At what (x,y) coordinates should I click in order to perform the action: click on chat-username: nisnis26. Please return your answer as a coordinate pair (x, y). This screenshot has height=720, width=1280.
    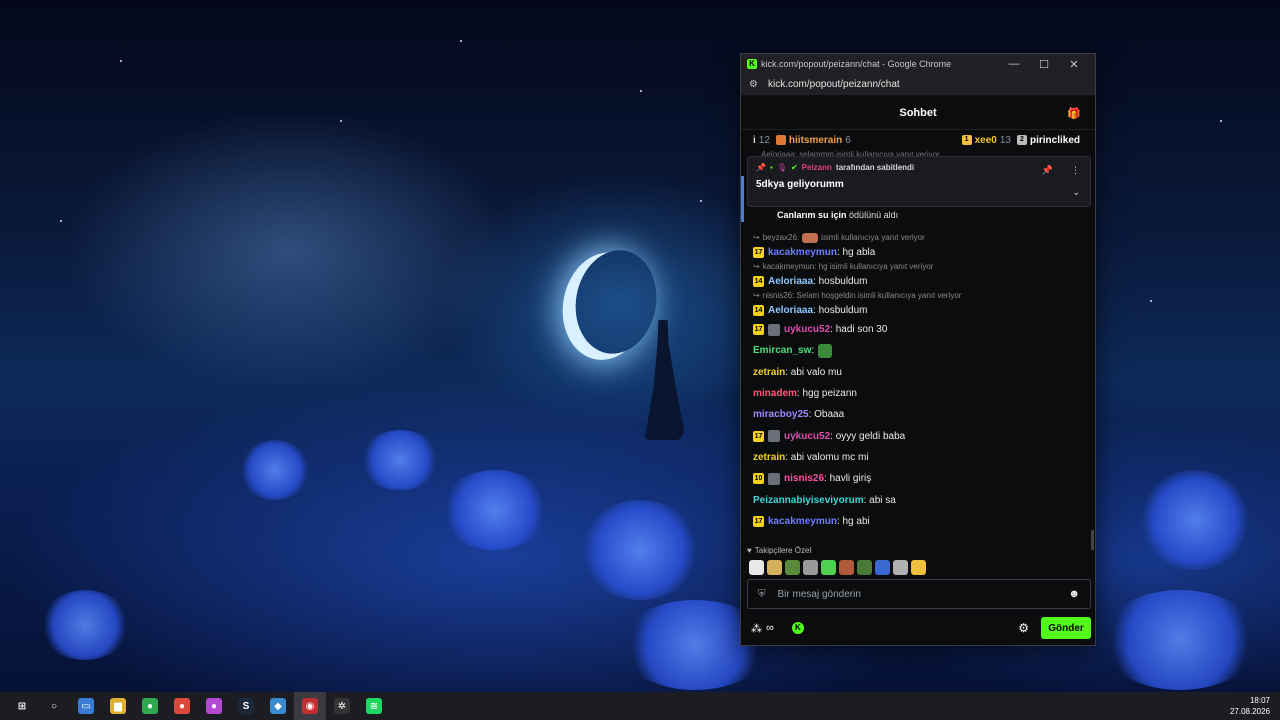
    Looking at the image, I should click on (804, 478).